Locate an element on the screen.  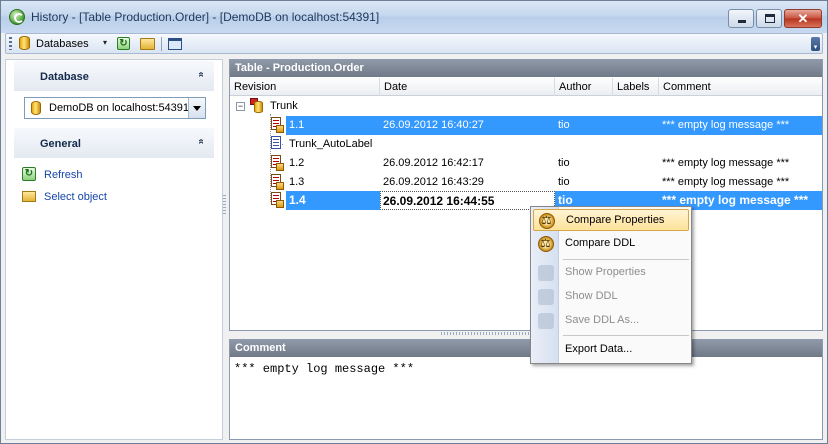
dropdown-arrow-icon is located at coordinates (196, 108).